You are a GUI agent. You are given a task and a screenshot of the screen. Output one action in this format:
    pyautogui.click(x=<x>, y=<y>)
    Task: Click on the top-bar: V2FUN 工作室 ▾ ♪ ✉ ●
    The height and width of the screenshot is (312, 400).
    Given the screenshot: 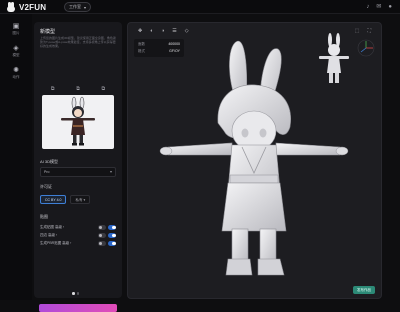 What is the action you would take?
    pyautogui.click(x=200, y=7)
    